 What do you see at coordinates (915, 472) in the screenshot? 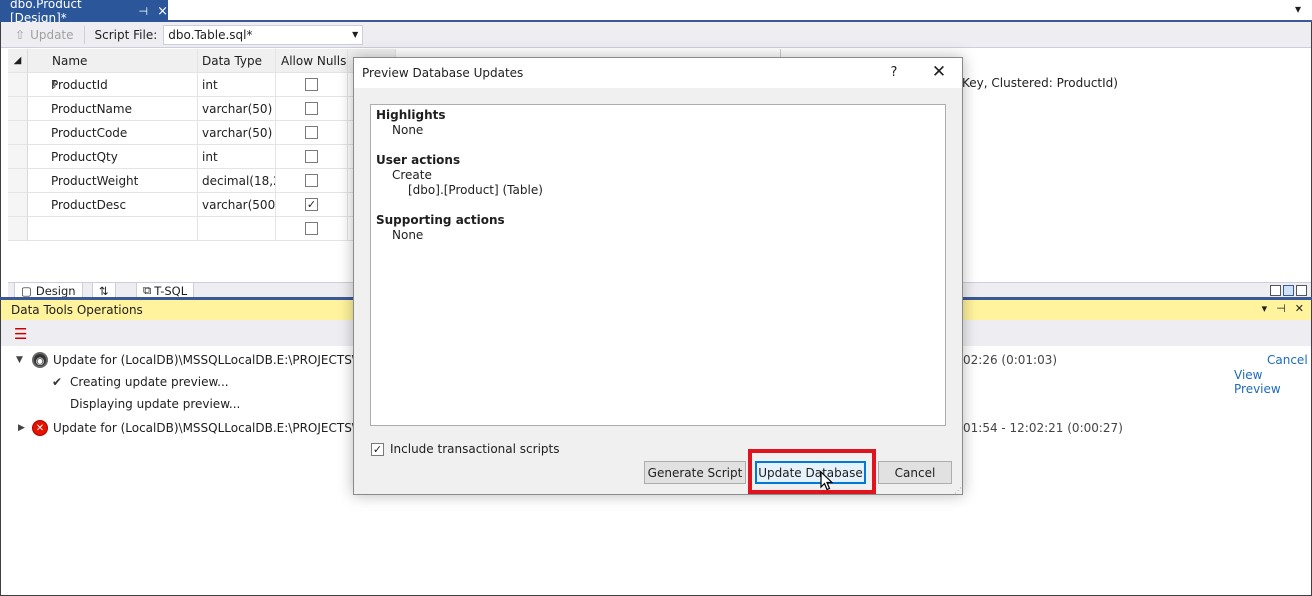
I see `cancel-button: Cancel` at bounding box center [915, 472].